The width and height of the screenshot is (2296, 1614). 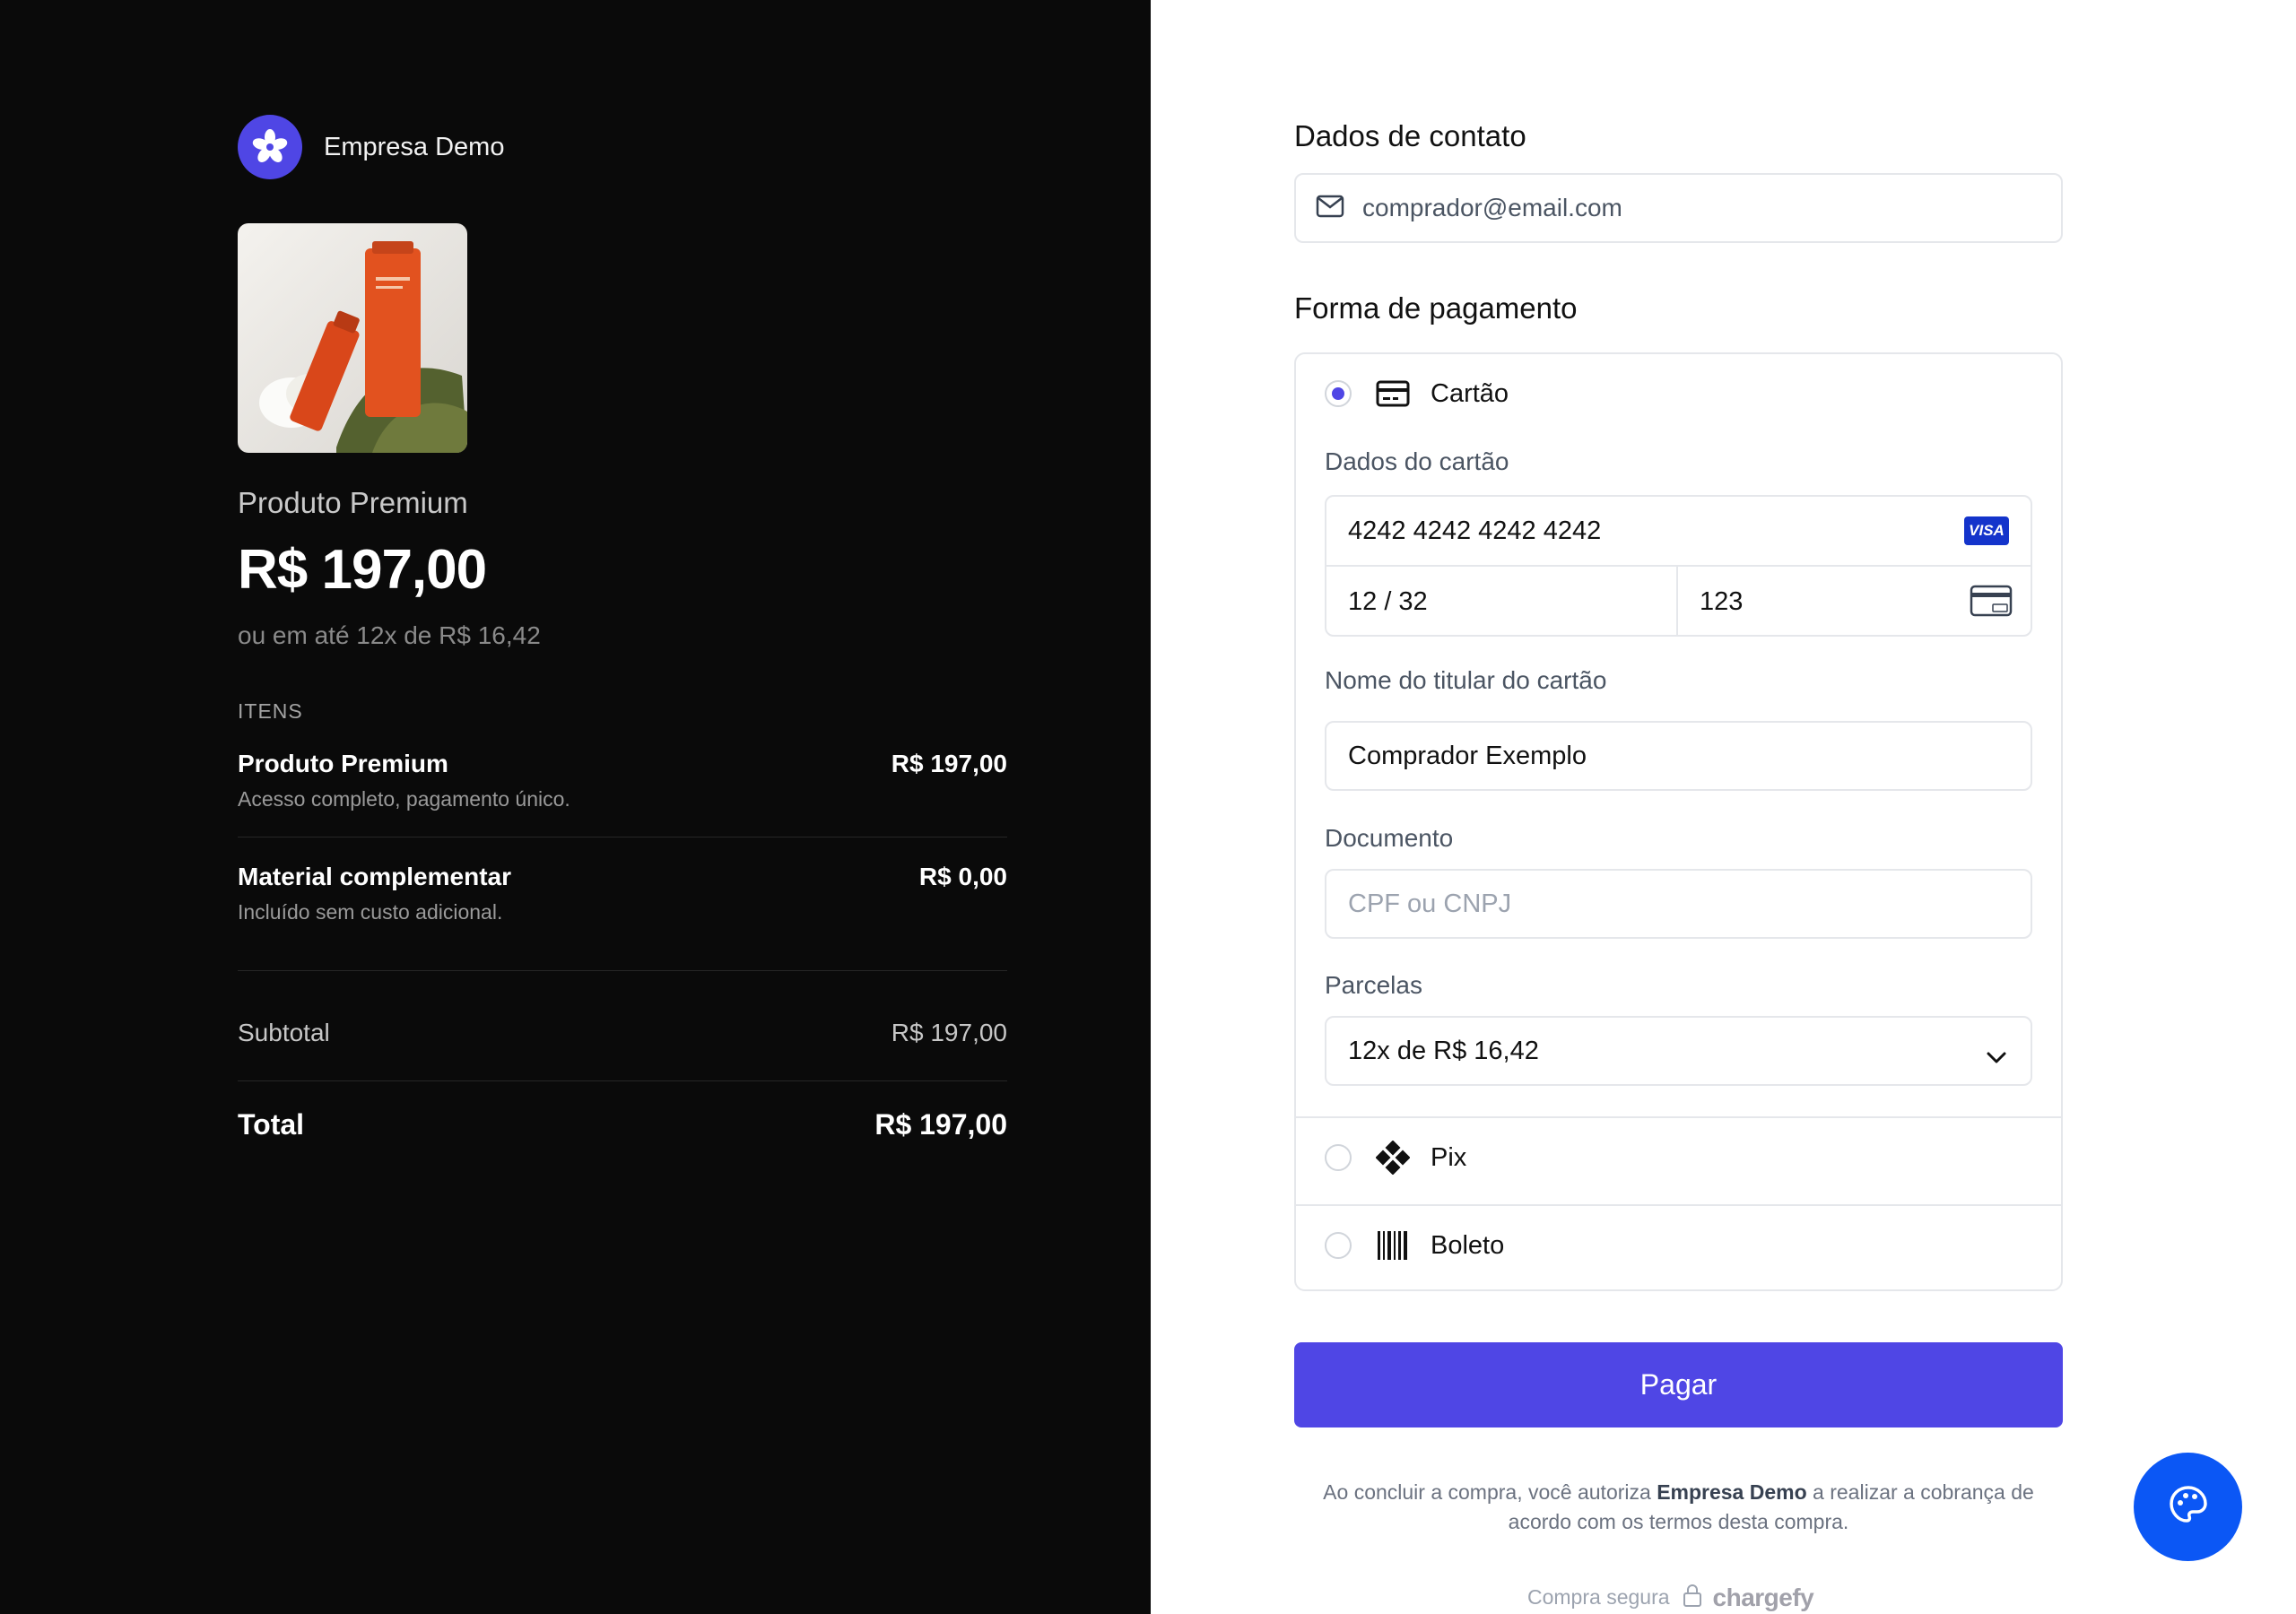 I want to click on card-cvc-input: 123, so click(x=1854, y=601).